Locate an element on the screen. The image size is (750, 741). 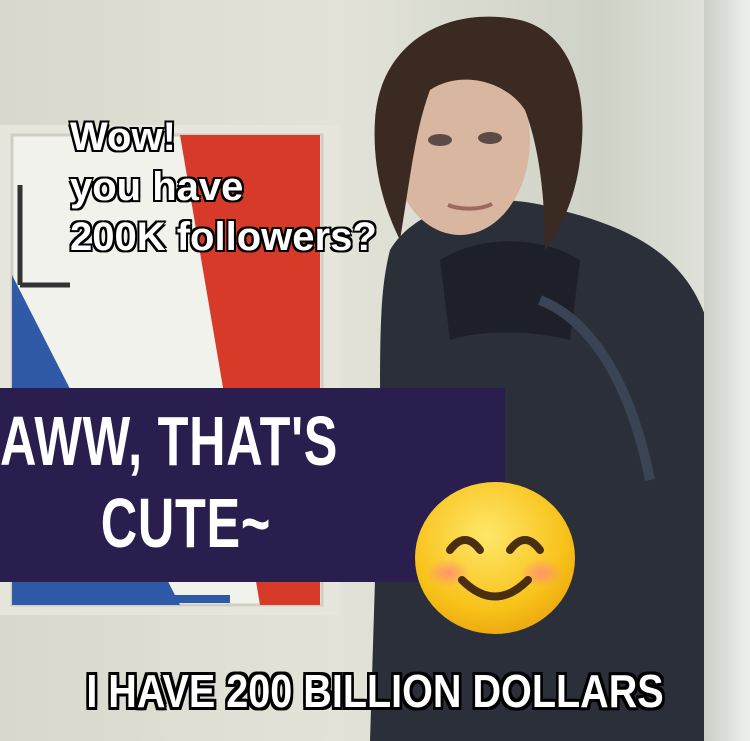
top-caption-line-3: 200K followers? is located at coordinates (223, 237).